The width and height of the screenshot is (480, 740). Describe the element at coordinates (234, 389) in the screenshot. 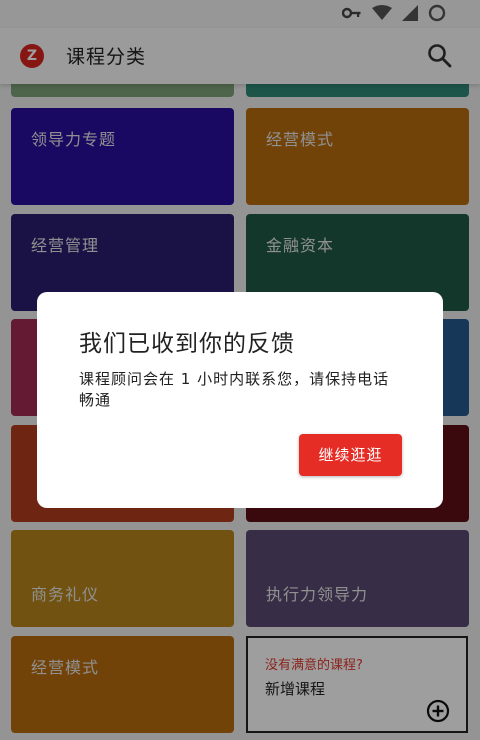

I see `dialog-message: 课程顾问会在 1 小时内联系您，请保持电话畅通` at that location.